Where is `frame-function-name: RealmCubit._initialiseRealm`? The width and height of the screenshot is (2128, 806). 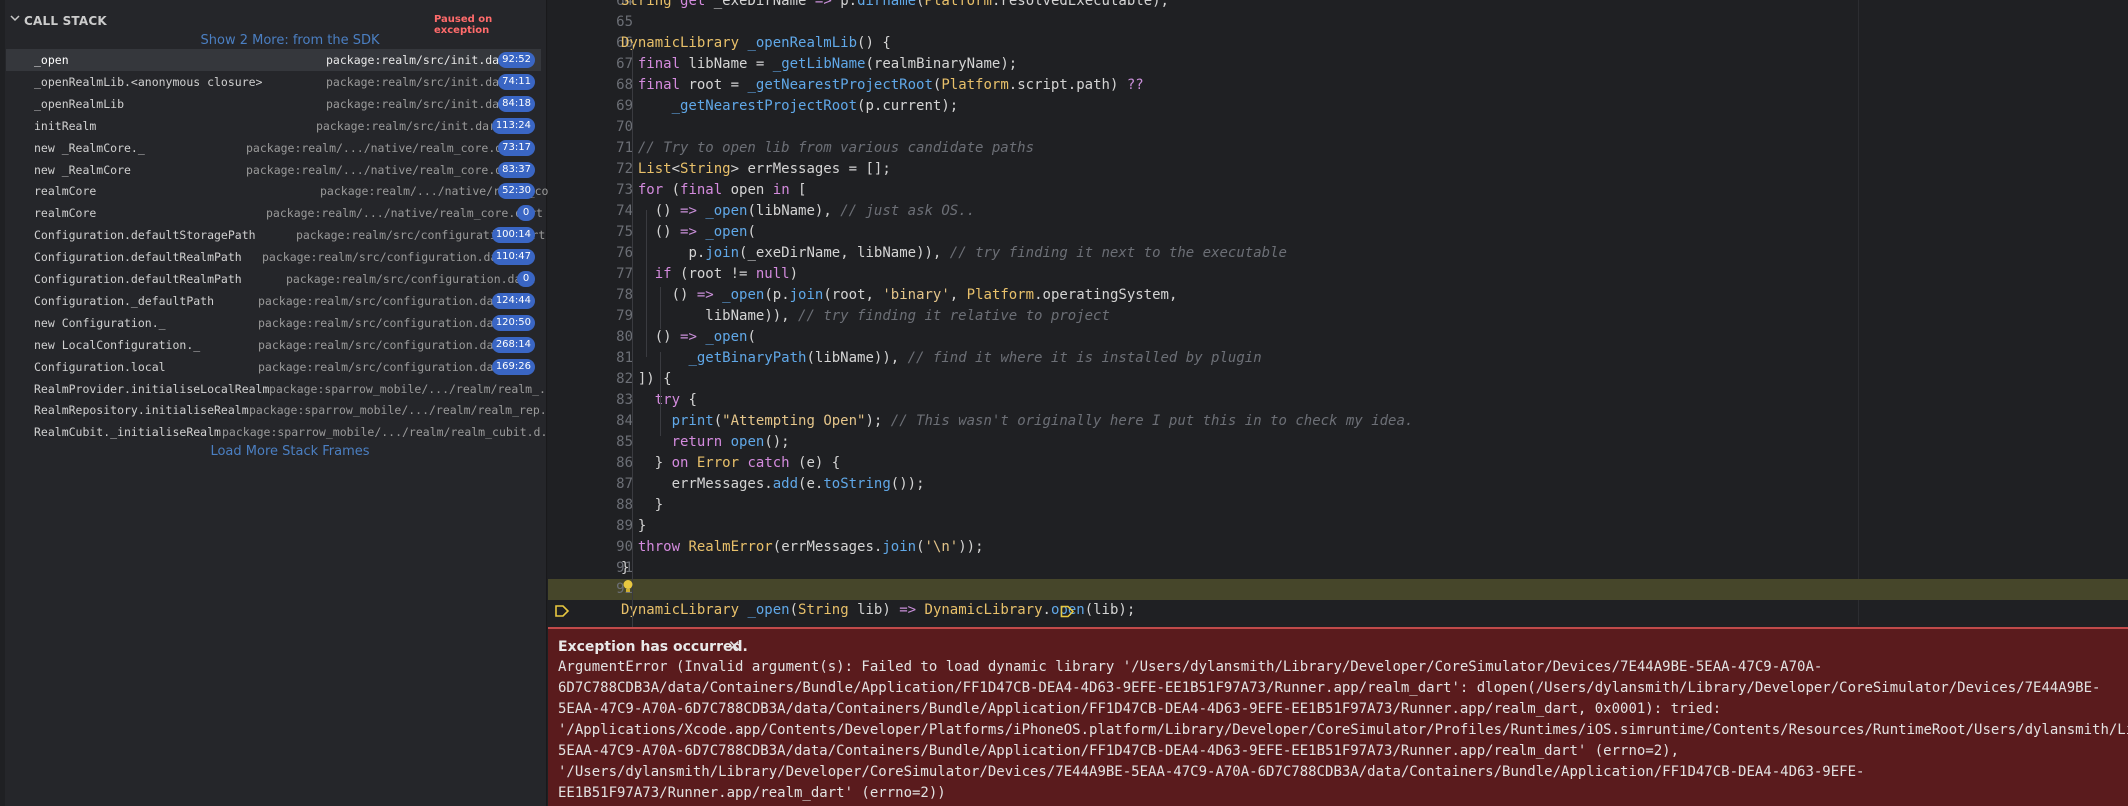
frame-function-name: RealmCubit._initialiseRealm is located at coordinates (127, 432).